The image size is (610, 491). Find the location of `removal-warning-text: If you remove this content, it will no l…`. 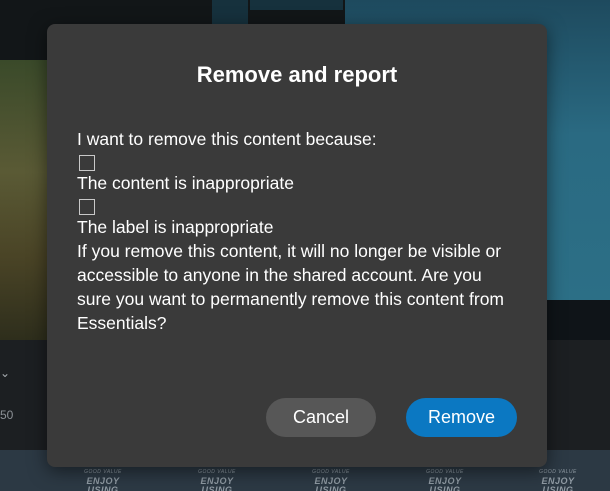

removal-warning-text: If you remove this content, it will no l… is located at coordinates (291, 287).